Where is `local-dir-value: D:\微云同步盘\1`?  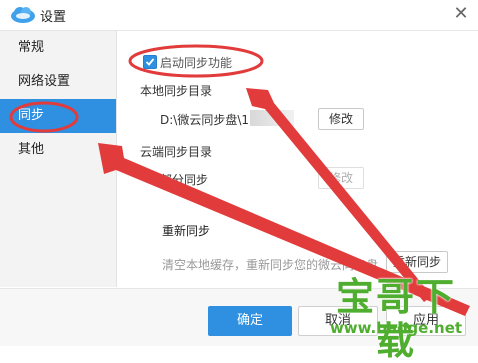 local-dir-value: D:\微云同步盘\1 is located at coordinates (205, 120).